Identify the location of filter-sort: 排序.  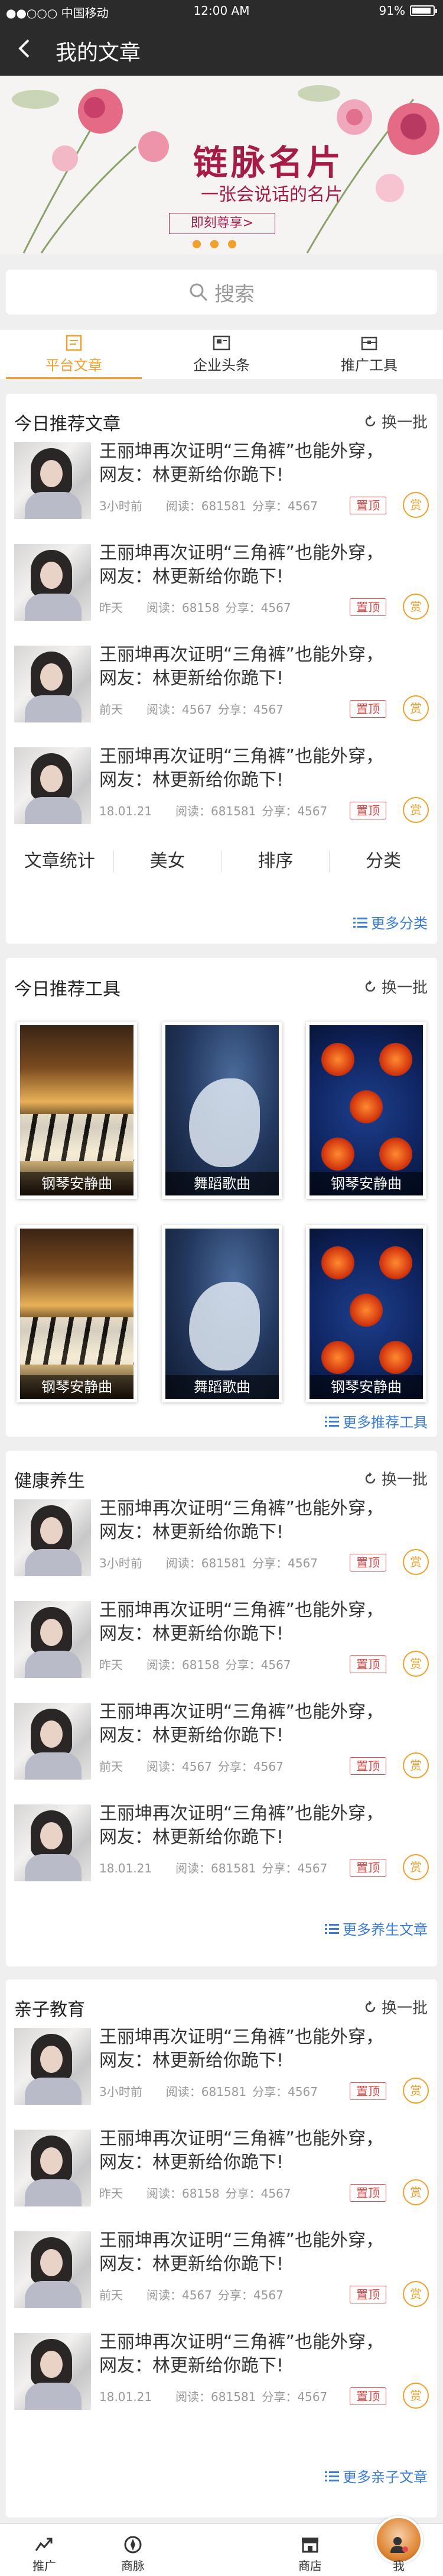
(276, 861).